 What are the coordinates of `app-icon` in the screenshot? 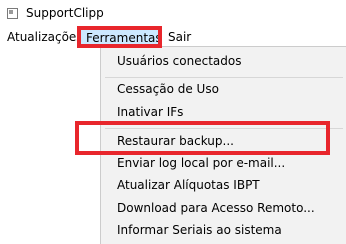 It's located at (12, 13).